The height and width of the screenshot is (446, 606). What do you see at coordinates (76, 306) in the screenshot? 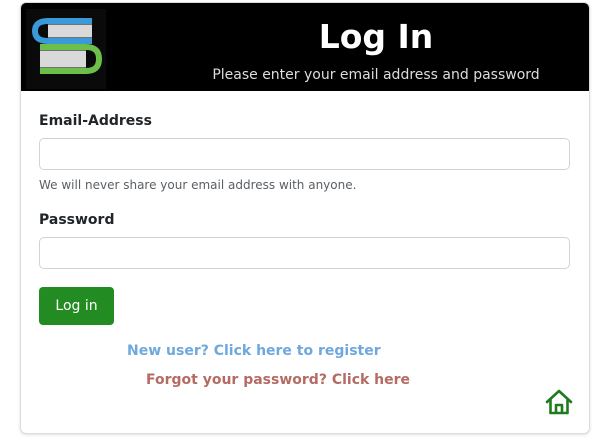
I see `login-button: Log in` at bounding box center [76, 306].